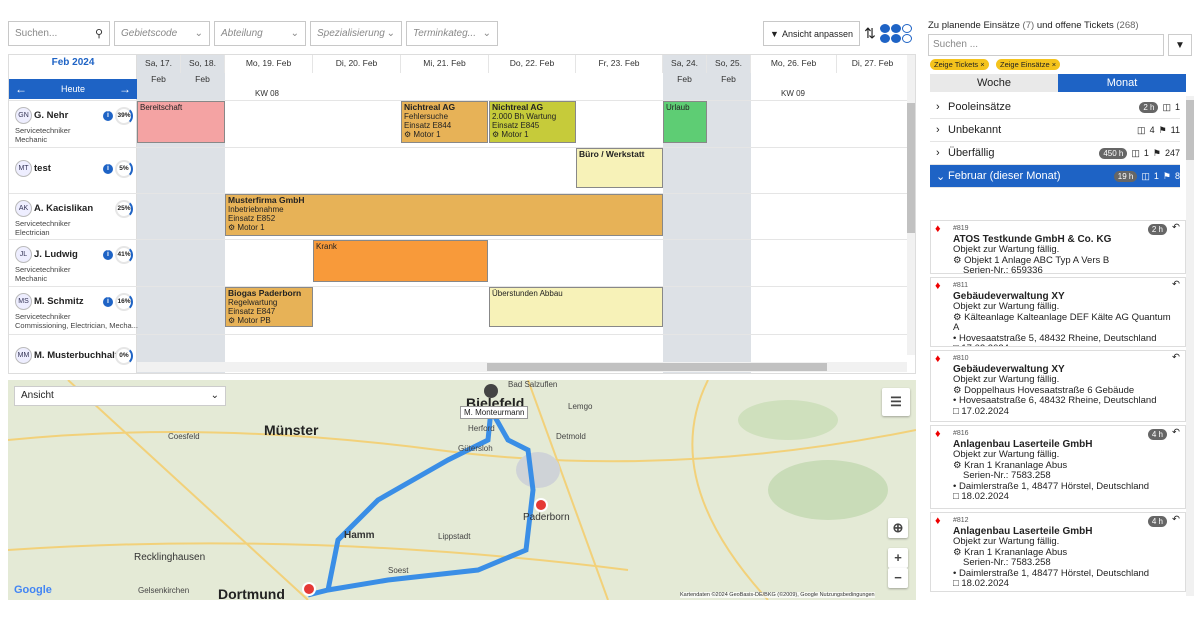  I want to click on section-header: › Pooleinsätze 2 h ◫ 1, so click(1055, 107).